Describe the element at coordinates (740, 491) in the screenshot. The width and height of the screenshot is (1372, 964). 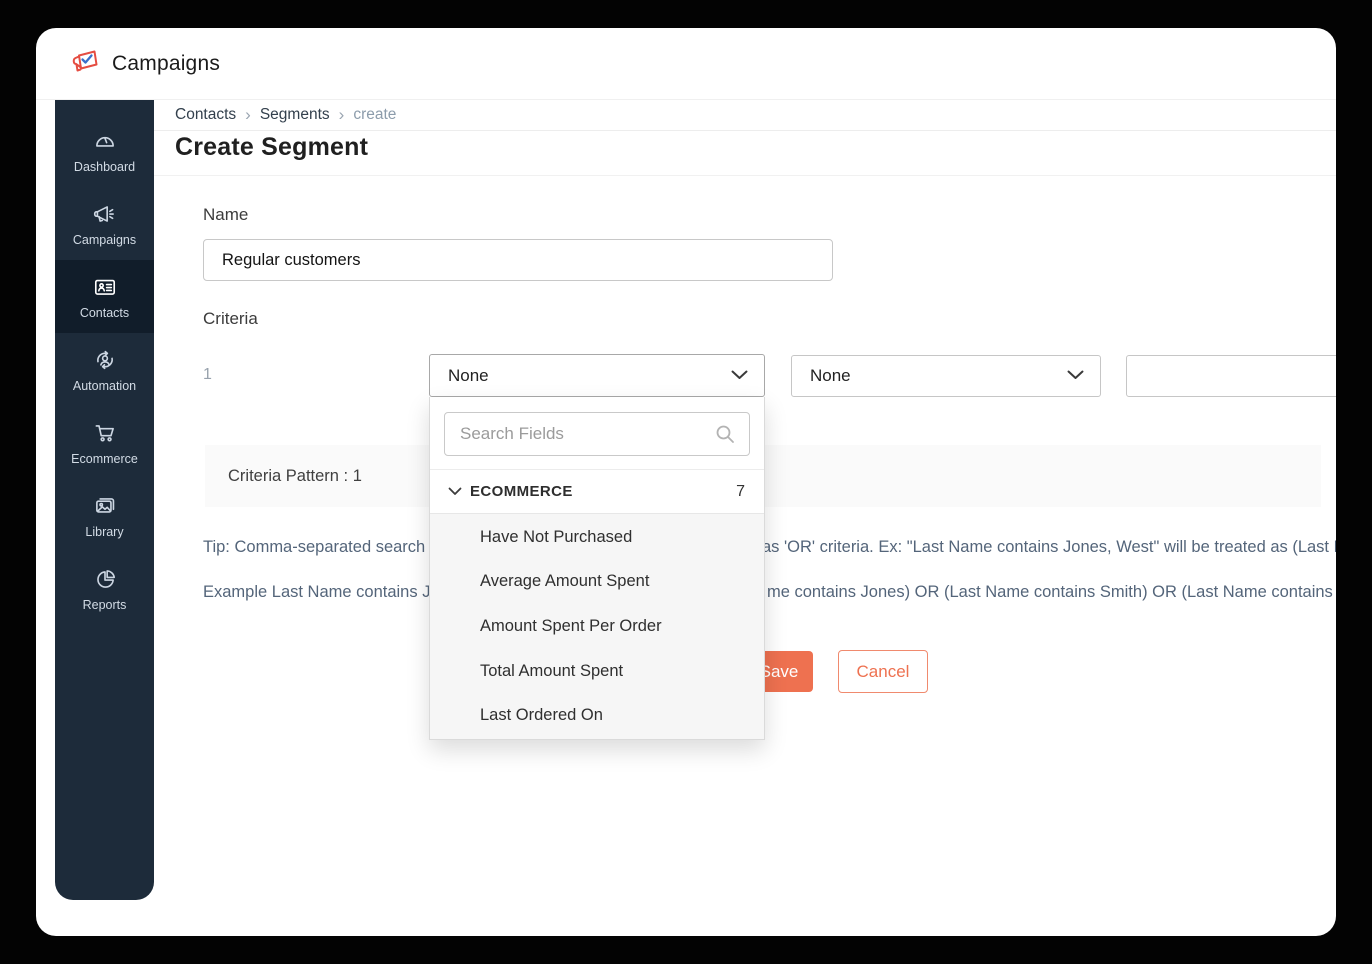
I see `dropdown-group-count: 7` at that location.